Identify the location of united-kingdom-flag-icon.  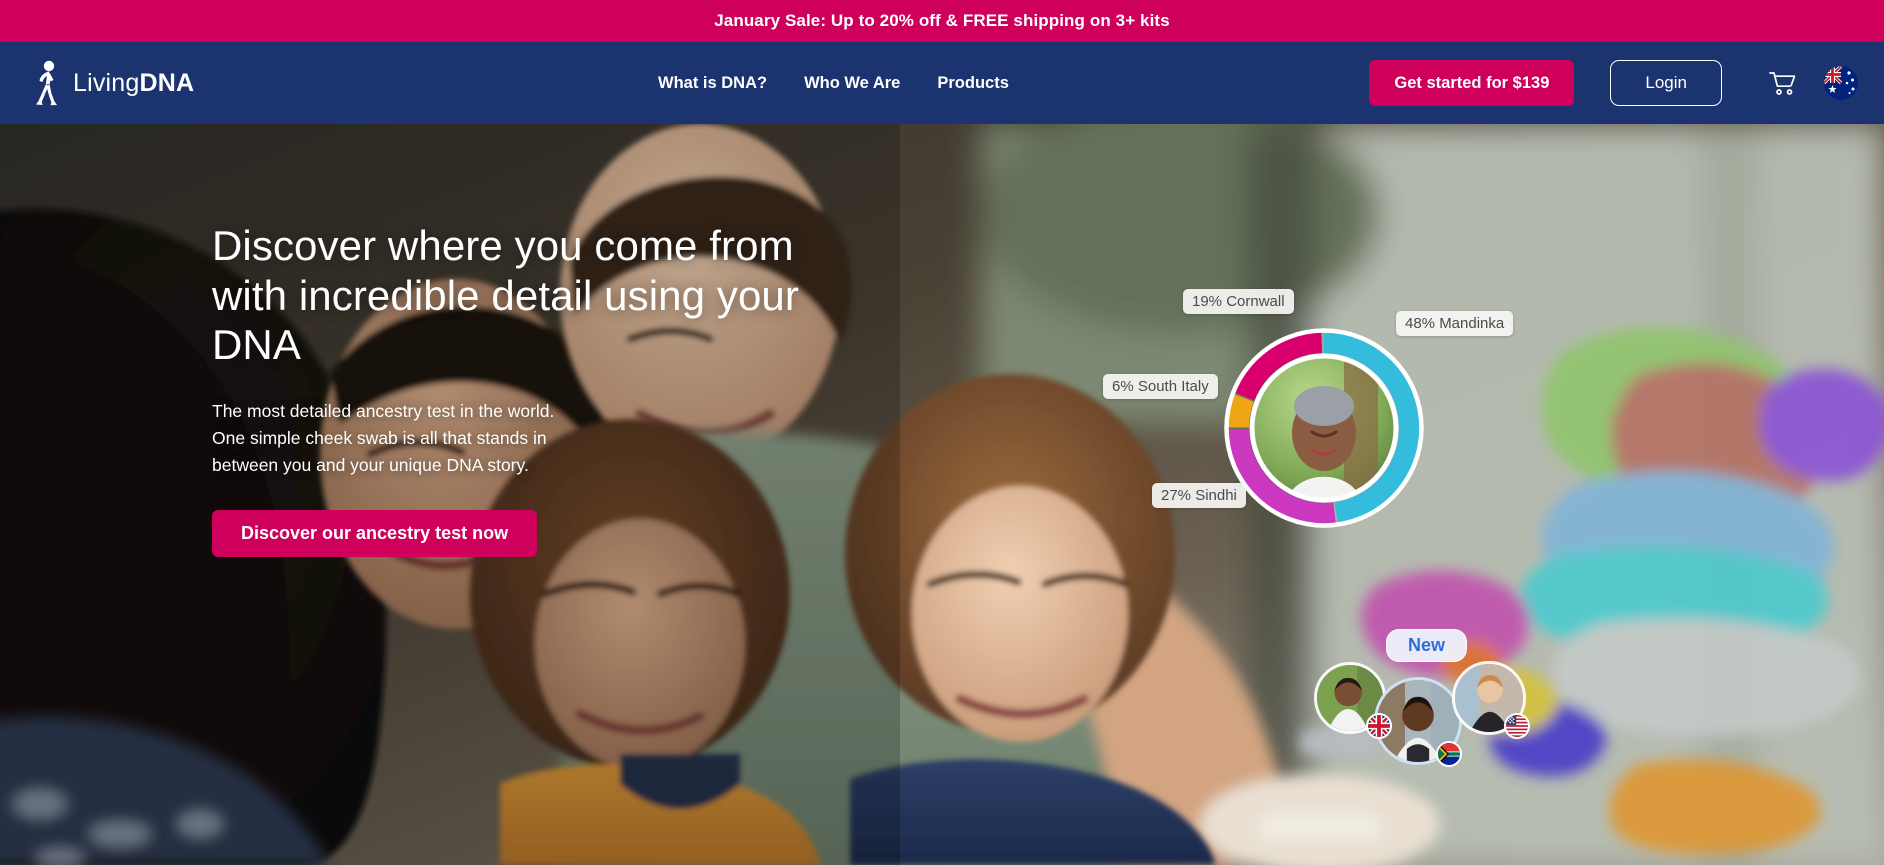
(1379, 726).